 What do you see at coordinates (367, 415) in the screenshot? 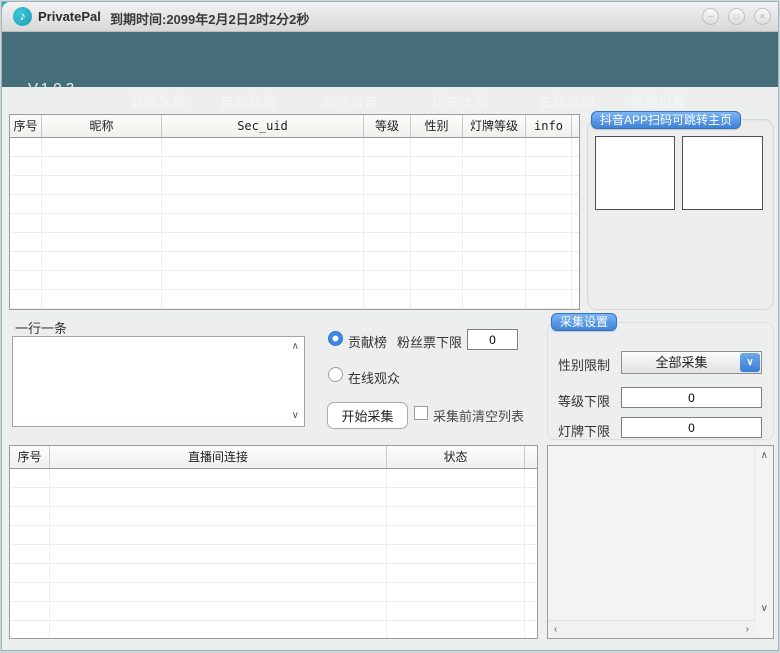
I see `start-collection-button: 开始采集` at bounding box center [367, 415].